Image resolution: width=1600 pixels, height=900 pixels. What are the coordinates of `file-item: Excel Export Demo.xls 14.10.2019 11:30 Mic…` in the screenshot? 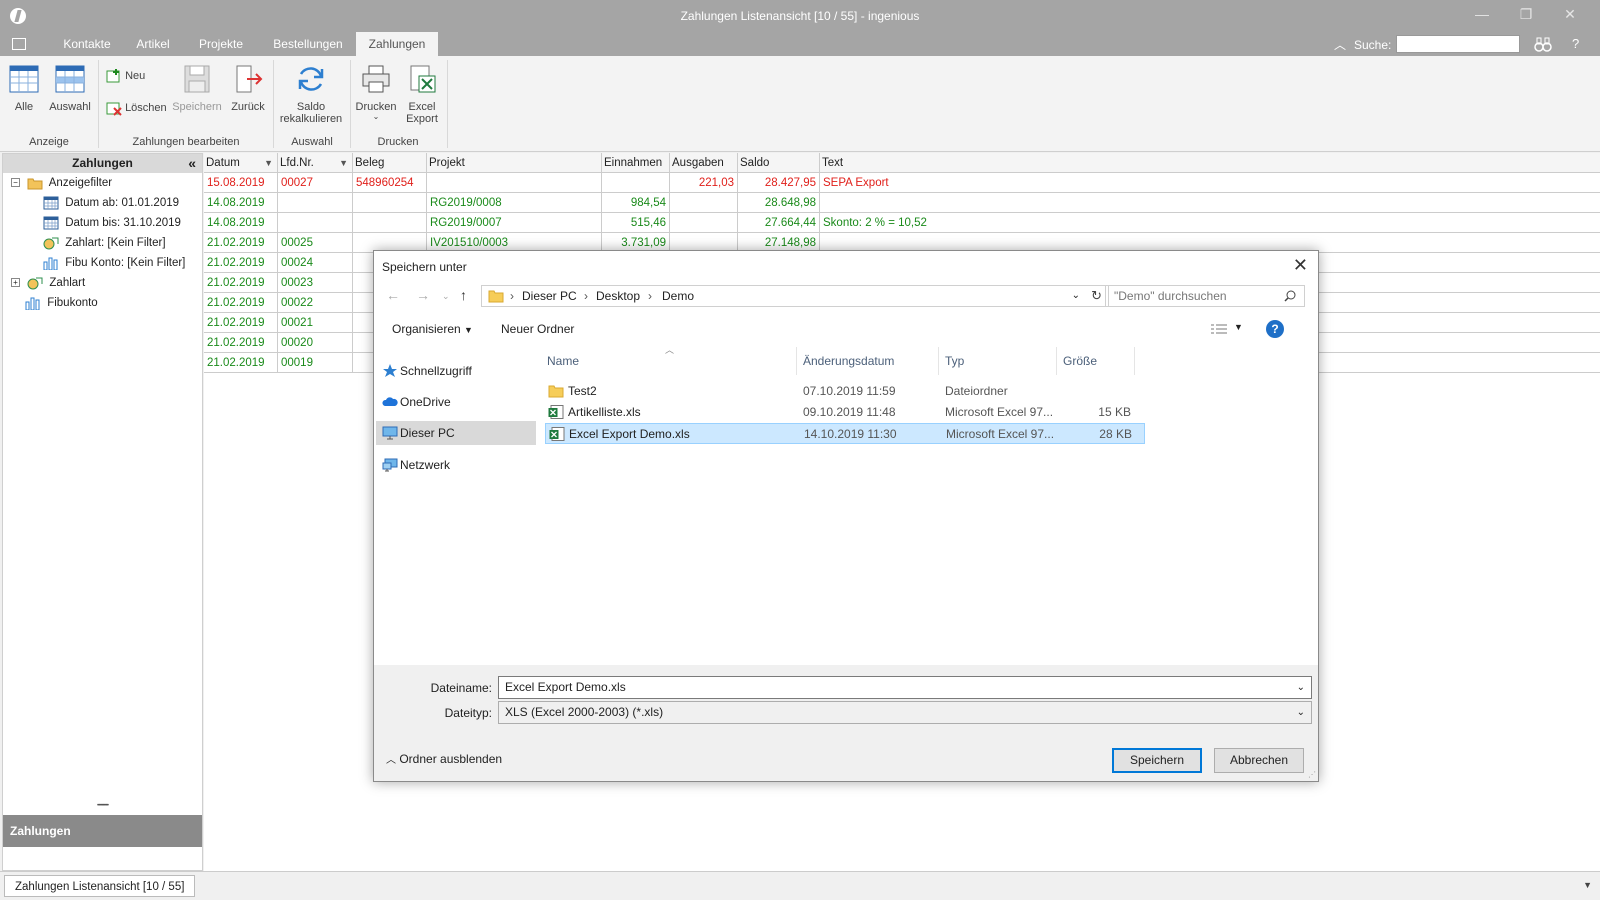 It's located at (845, 433).